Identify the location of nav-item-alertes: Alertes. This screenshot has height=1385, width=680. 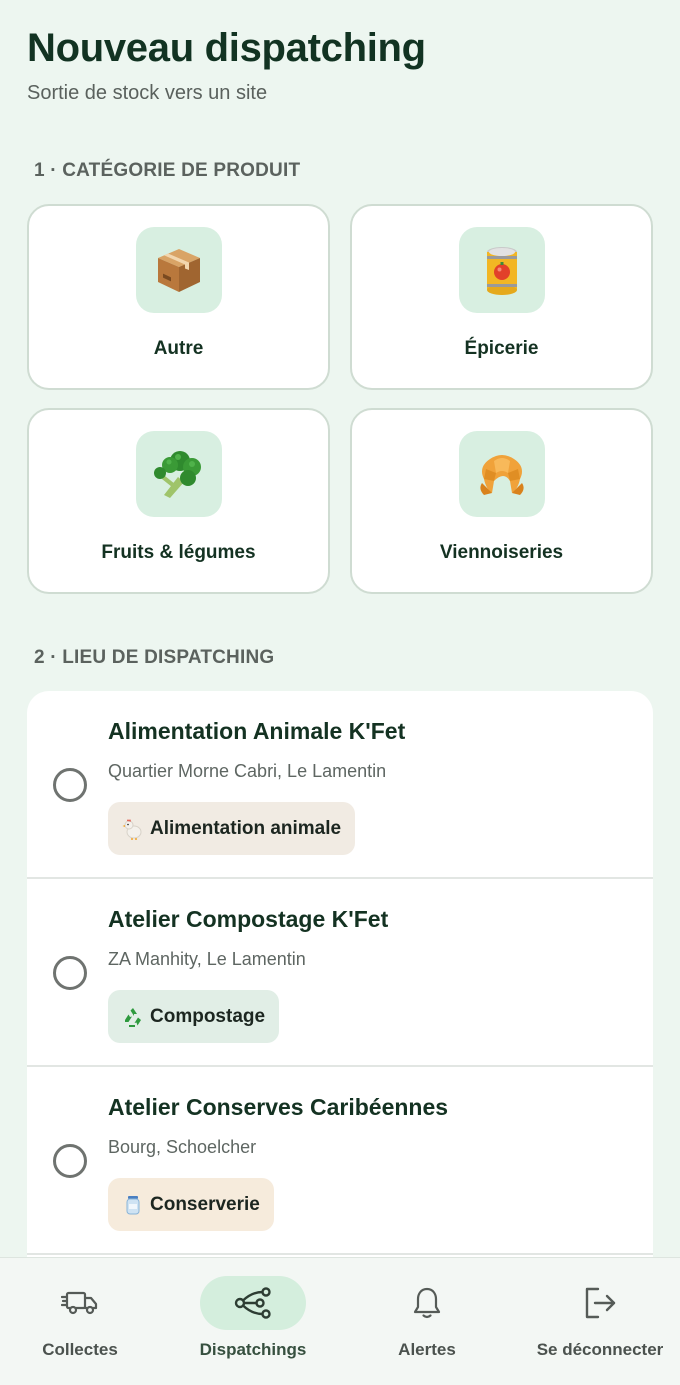
(427, 1318).